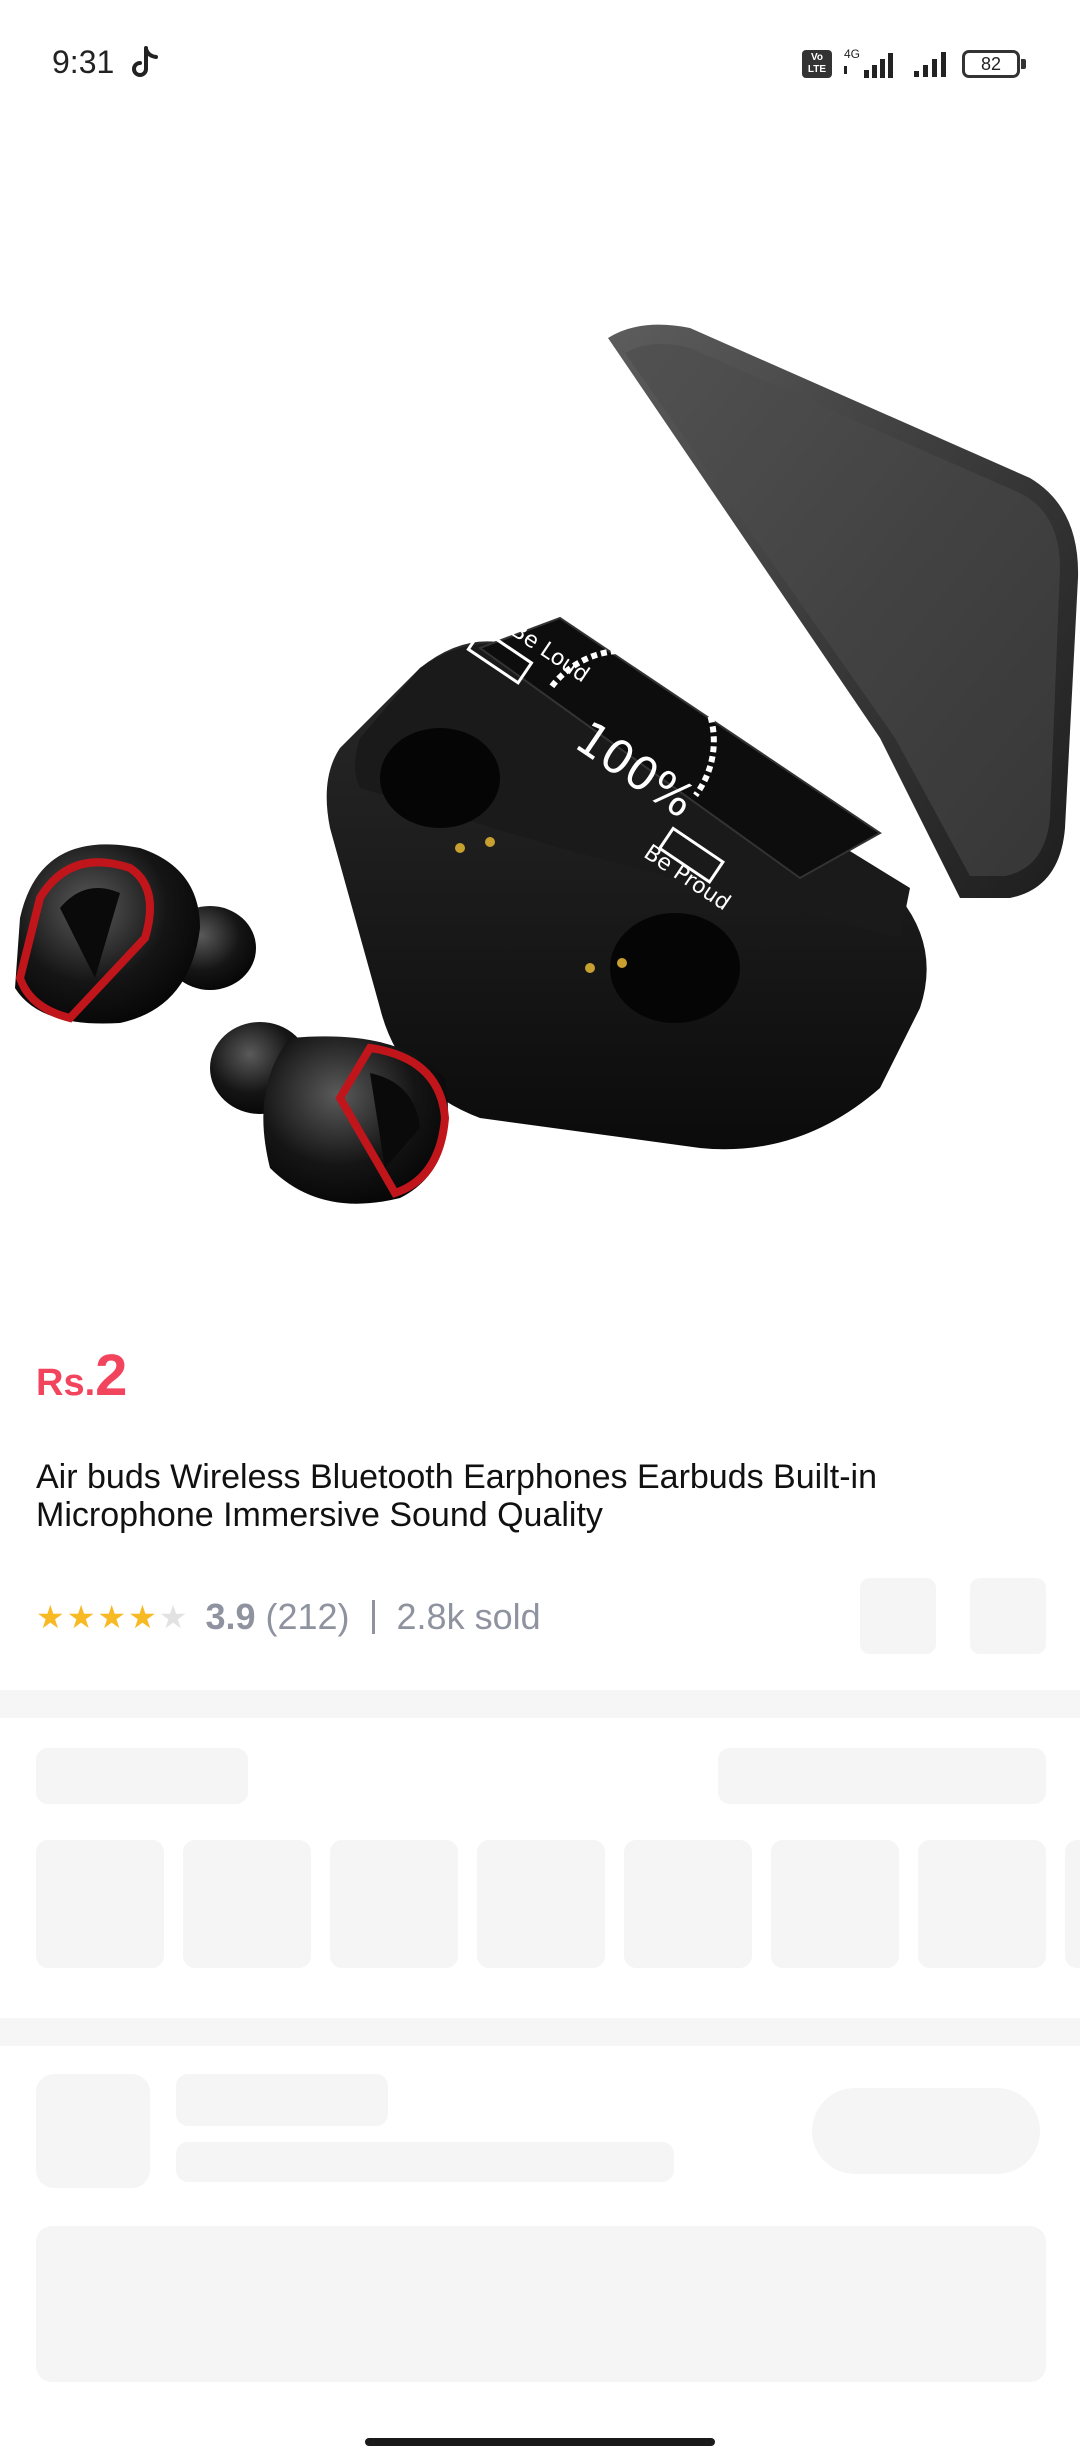 This screenshot has width=1080, height=2460. Describe the element at coordinates (145, 61) in the screenshot. I see `tiktok-icon` at that location.